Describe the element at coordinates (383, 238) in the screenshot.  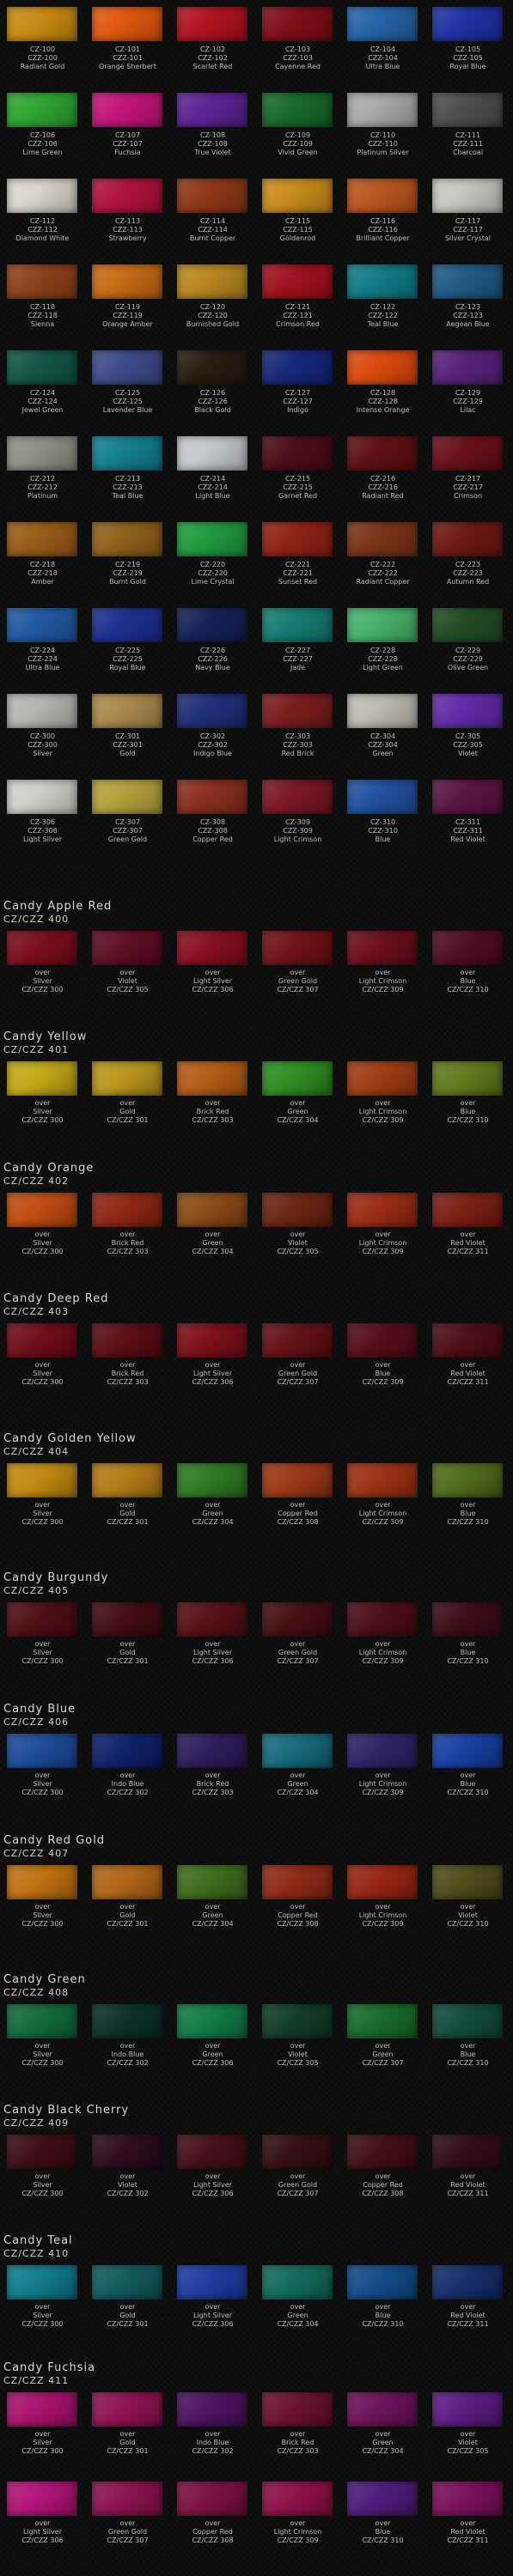
I see `swatch-color-name: Brilliant Copper` at that location.